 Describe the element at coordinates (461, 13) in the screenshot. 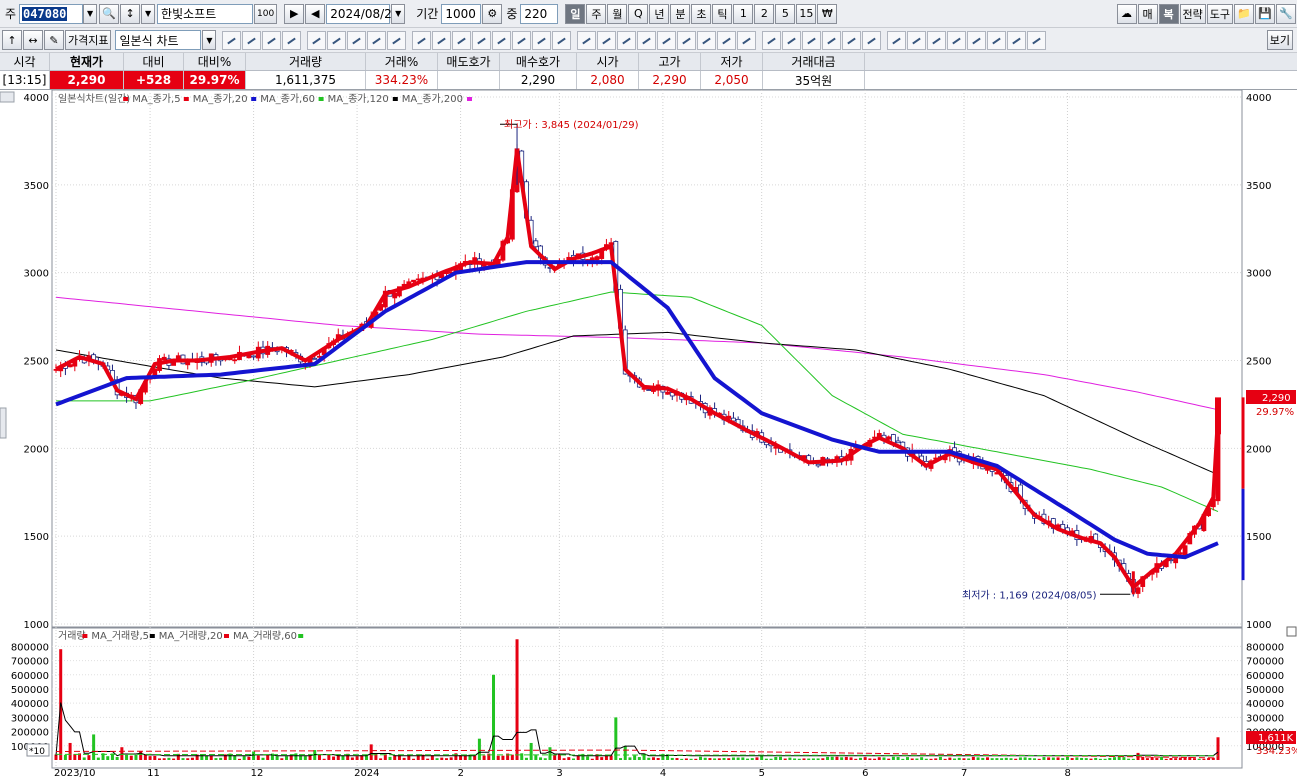

I see `period-input: 1000` at that location.